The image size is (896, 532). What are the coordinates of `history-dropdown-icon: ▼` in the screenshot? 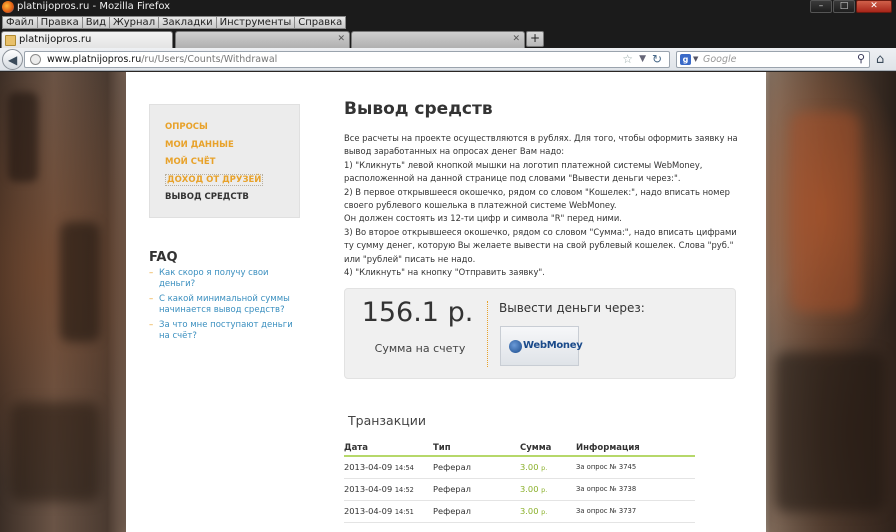 It's located at (642, 59).